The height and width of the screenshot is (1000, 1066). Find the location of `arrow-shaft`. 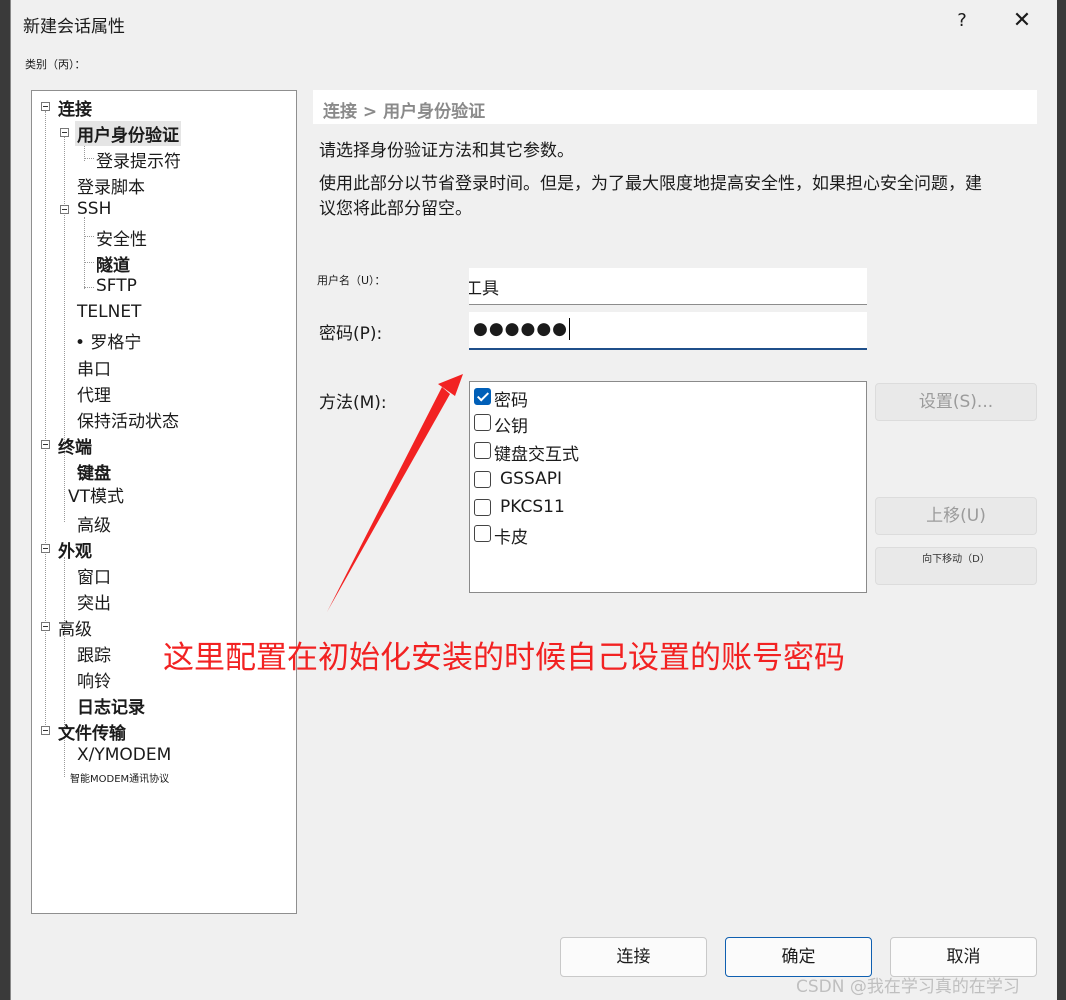

arrow-shaft is located at coordinates (388, 499).